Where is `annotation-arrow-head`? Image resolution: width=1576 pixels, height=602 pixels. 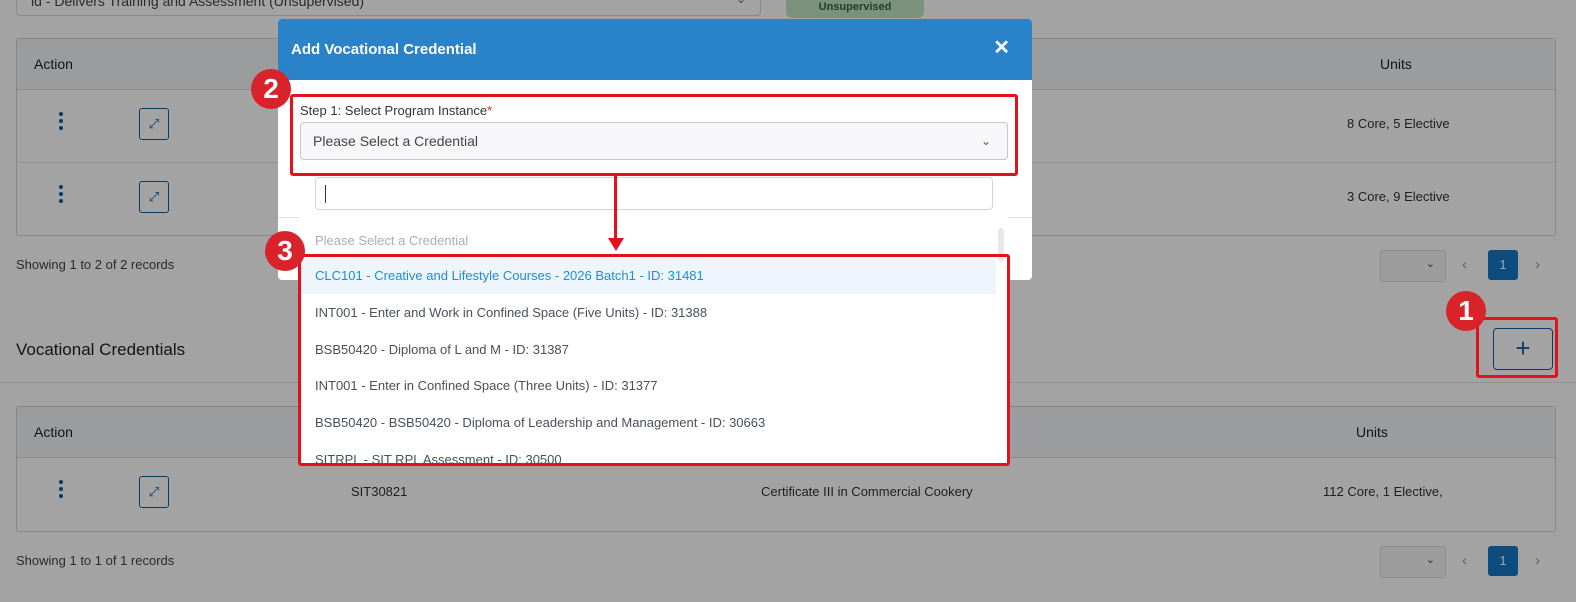
annotation-arrow-head is located at coordinates (616, 244).